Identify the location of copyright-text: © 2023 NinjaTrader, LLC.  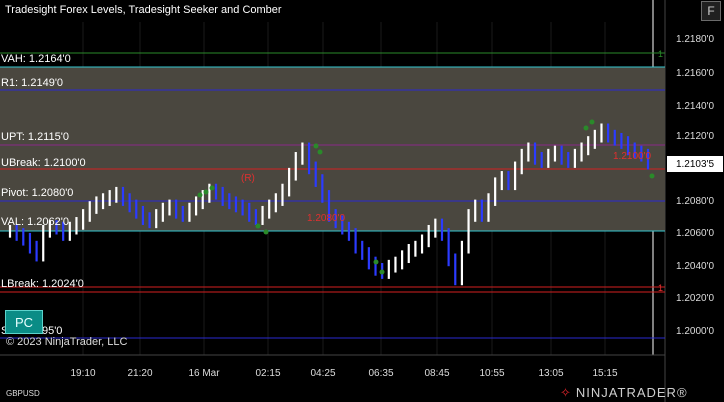
(67, 342).